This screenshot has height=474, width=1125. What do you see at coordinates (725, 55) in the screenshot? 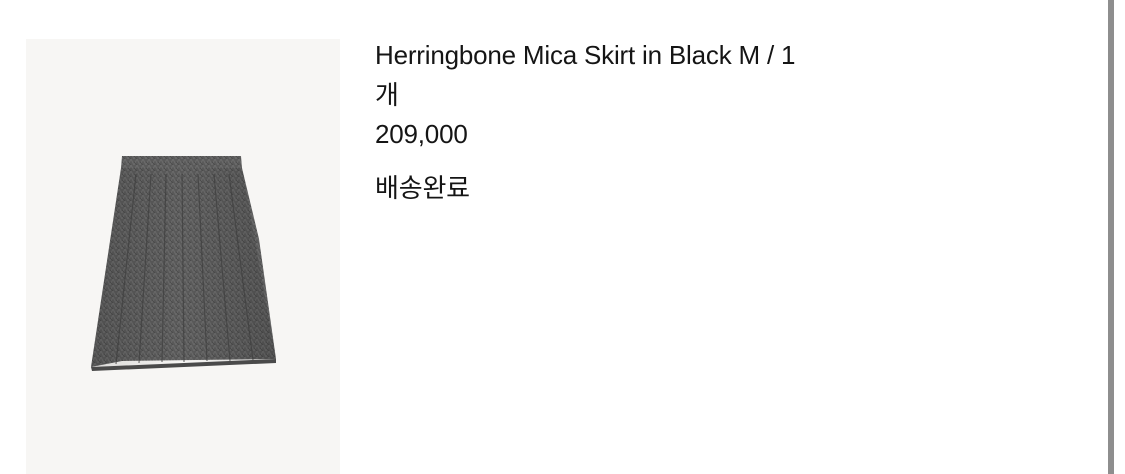
I see `product-name: Herringbone Mica Skirt in Black M / 1` at bounding box center [725, 55].